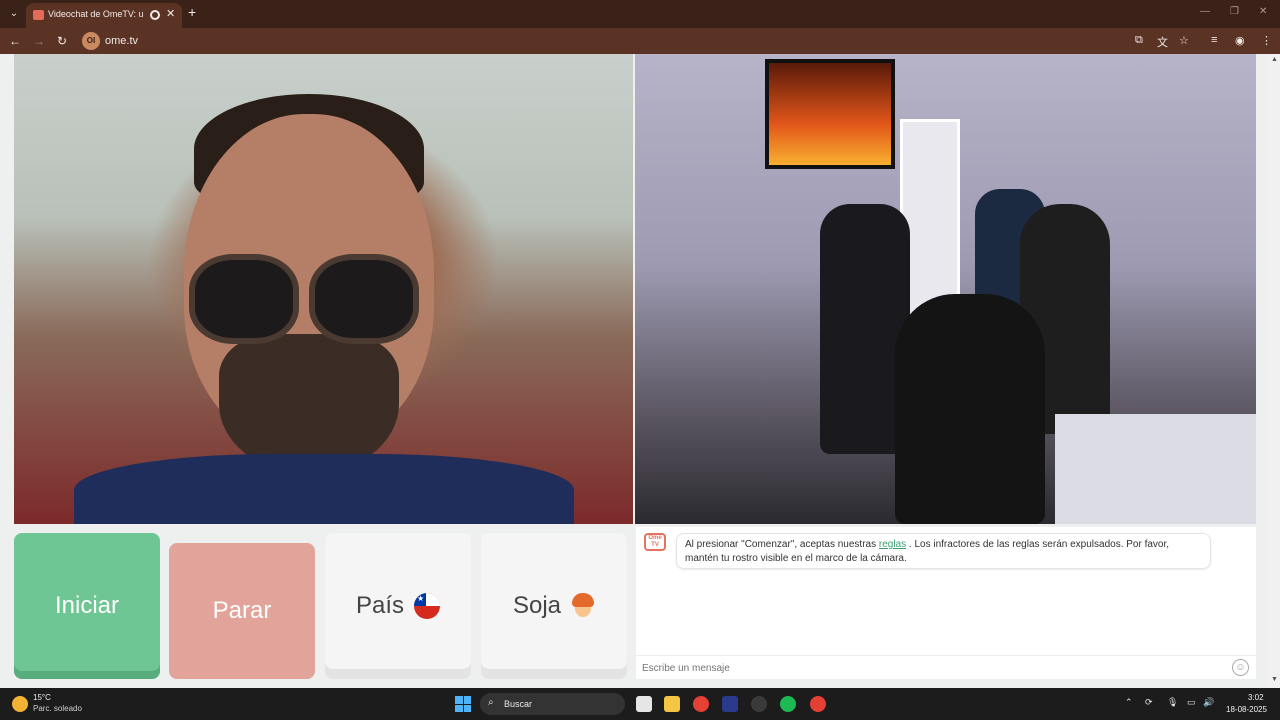 This screenshot has width=1280, height=720. Describe the element at coordinates (244, 299) in the screenshot. I see `sunglasses-left-lens` at that location.